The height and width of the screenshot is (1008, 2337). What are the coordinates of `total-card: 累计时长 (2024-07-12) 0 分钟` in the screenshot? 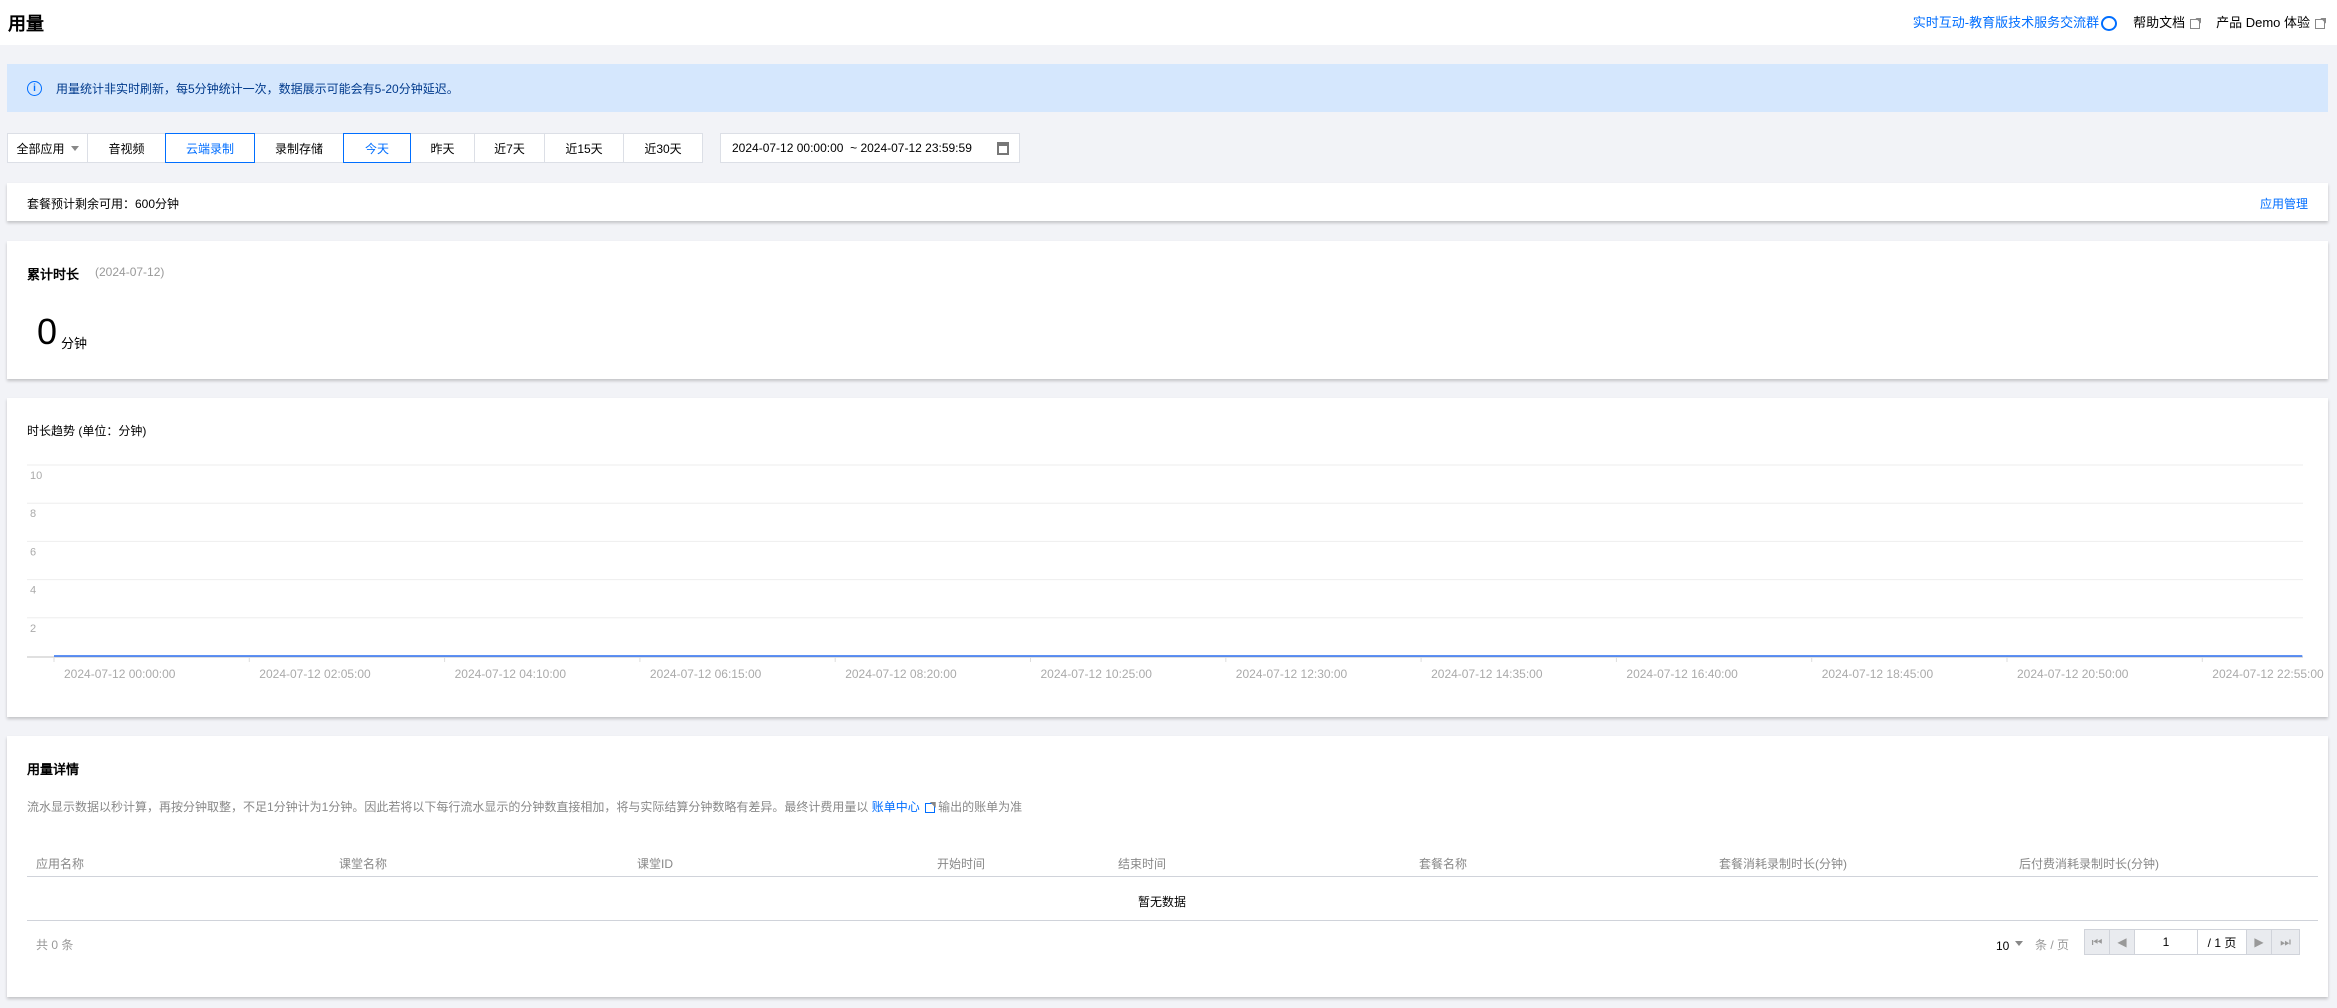 It's located at (1167, 310).